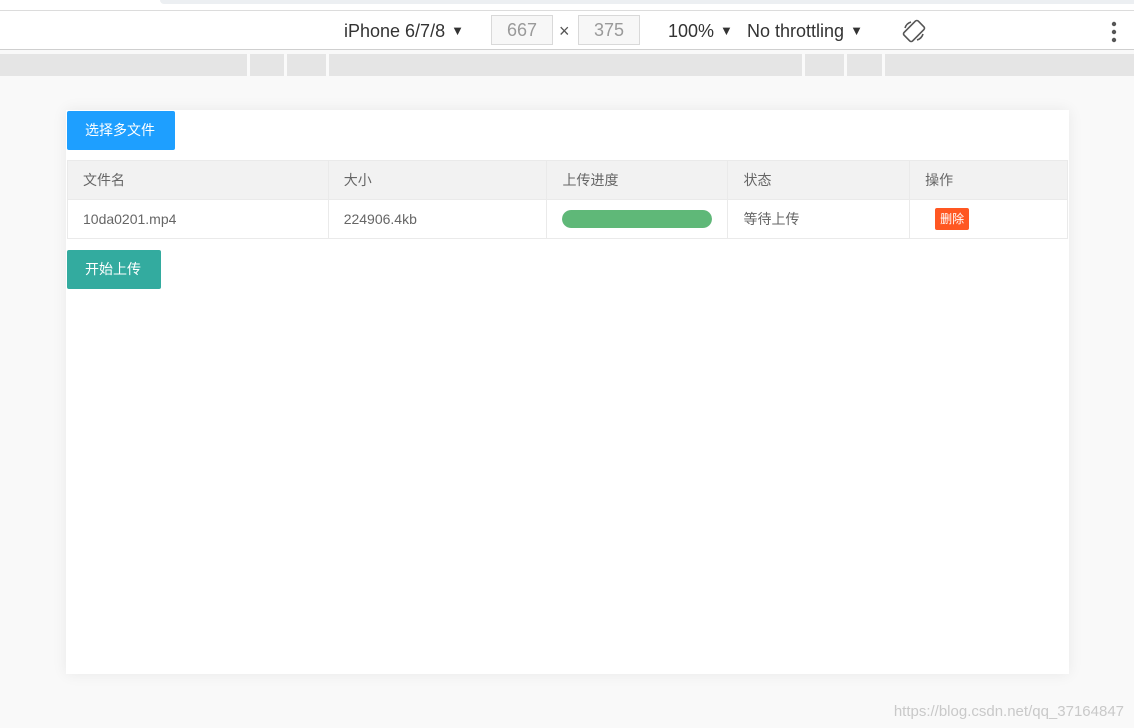 The height and width of the screenshot is (728, 1134). What do you see at coordinates (691, 31) in the screenshot?
I see `zoom-label: 100%` at bounding box center [691, 31].